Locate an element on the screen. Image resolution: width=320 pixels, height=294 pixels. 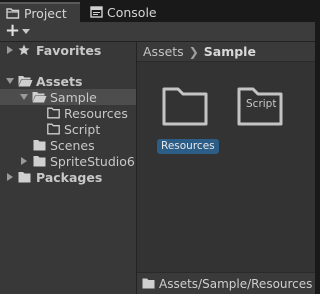
toolbar: + is located at coordinates (157, 32).